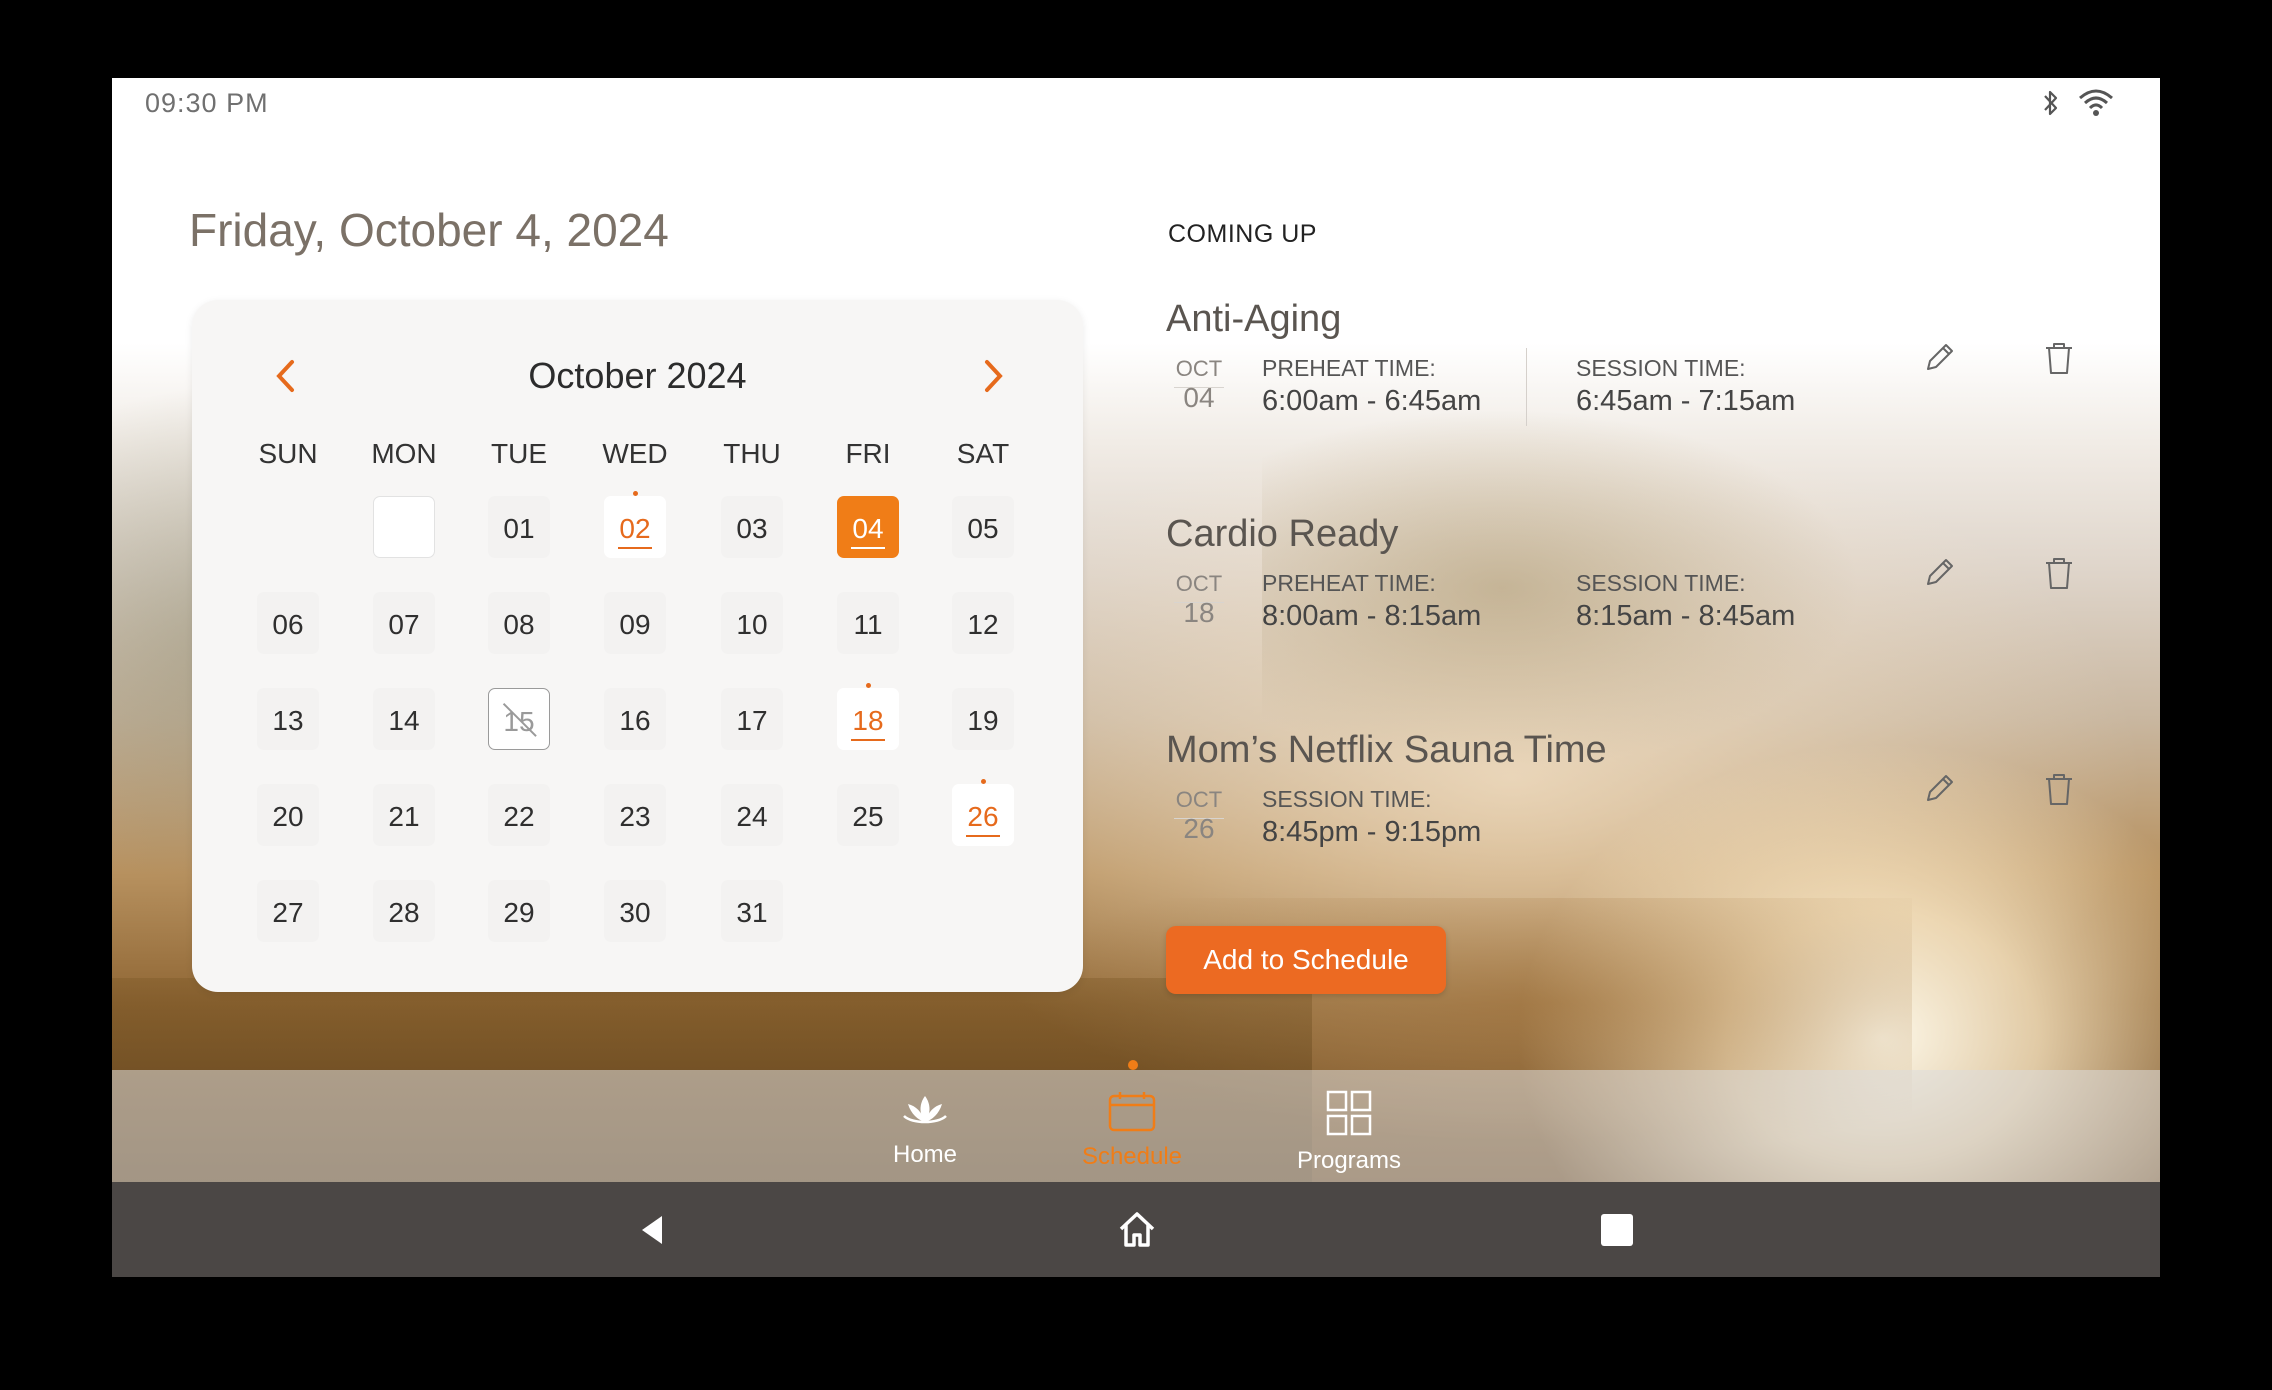 This screenshot has height=1390, width=2272. What do you see at coordinates (288, 911) in the screenshot?
I see `calendar-day-27: 27` at bounding box center [288, 911].